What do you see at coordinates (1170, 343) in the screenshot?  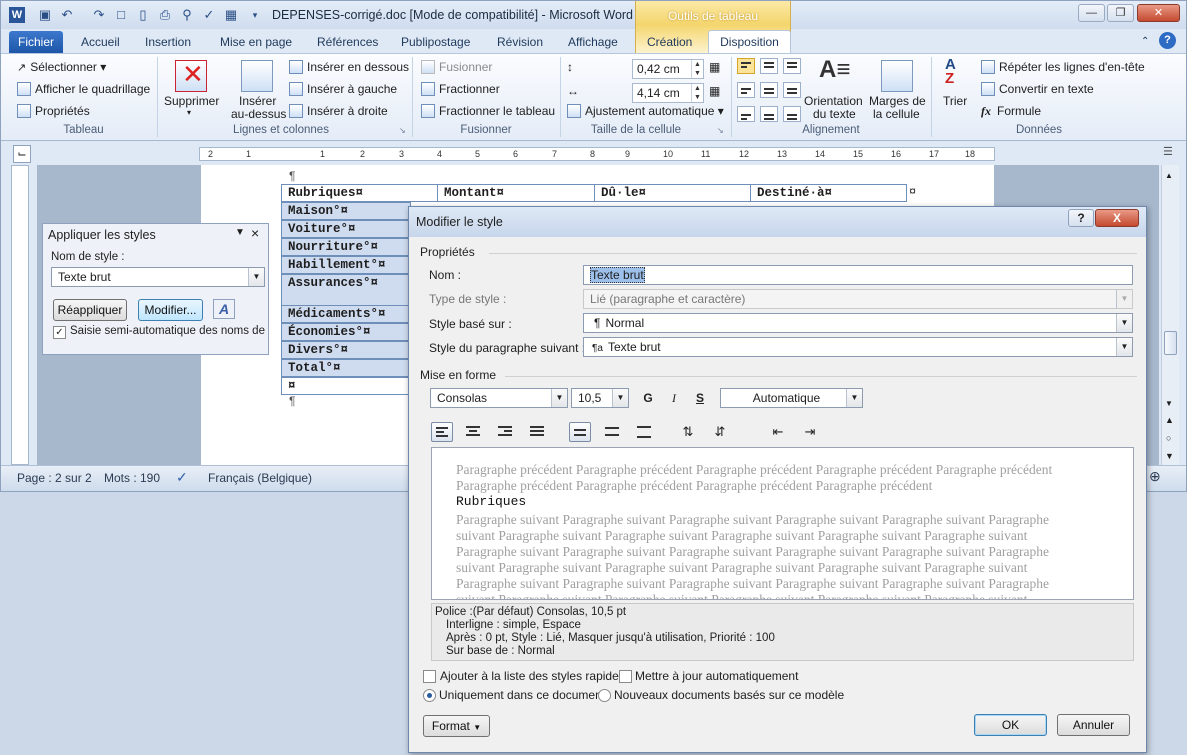 I see `scrollbar-thumb` at bounding box center [1170, 343].